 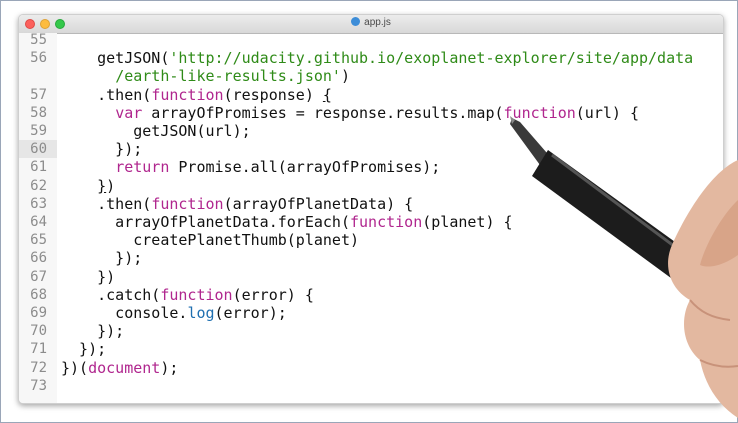 I want to click on line-number: 63, so click(x=38, y=203).